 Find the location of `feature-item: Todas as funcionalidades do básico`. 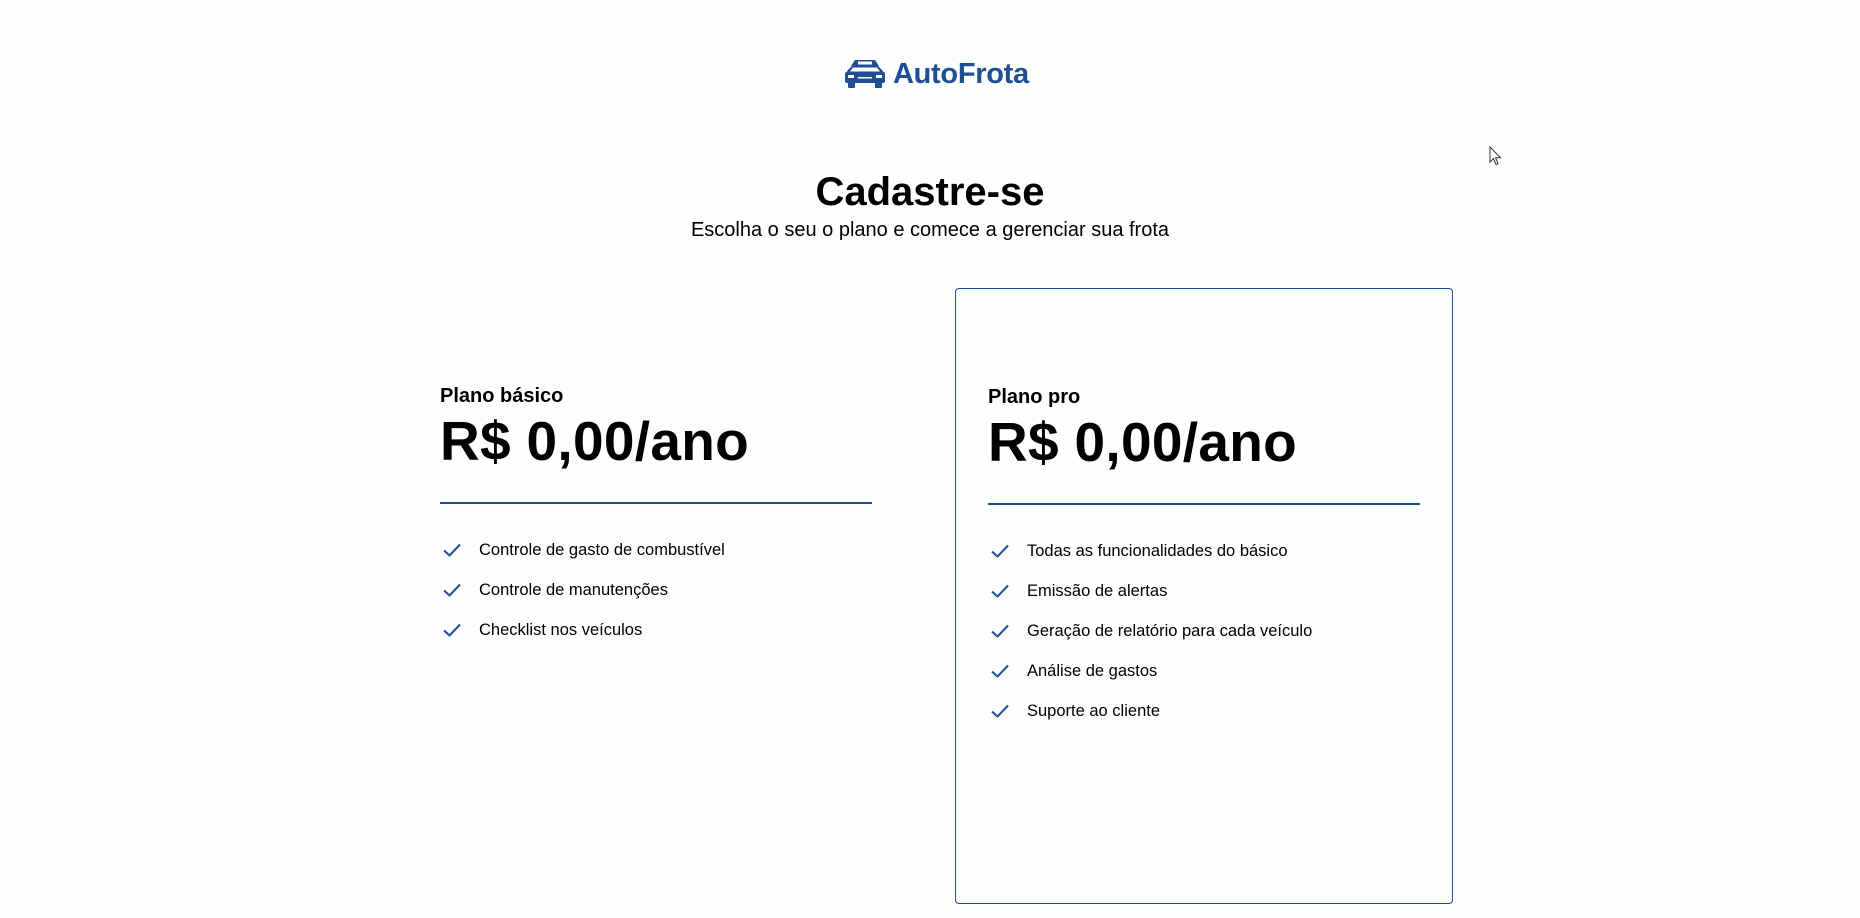

feature-item: Todas as funcionalidades do básico is located at coordinates (1204, 551).